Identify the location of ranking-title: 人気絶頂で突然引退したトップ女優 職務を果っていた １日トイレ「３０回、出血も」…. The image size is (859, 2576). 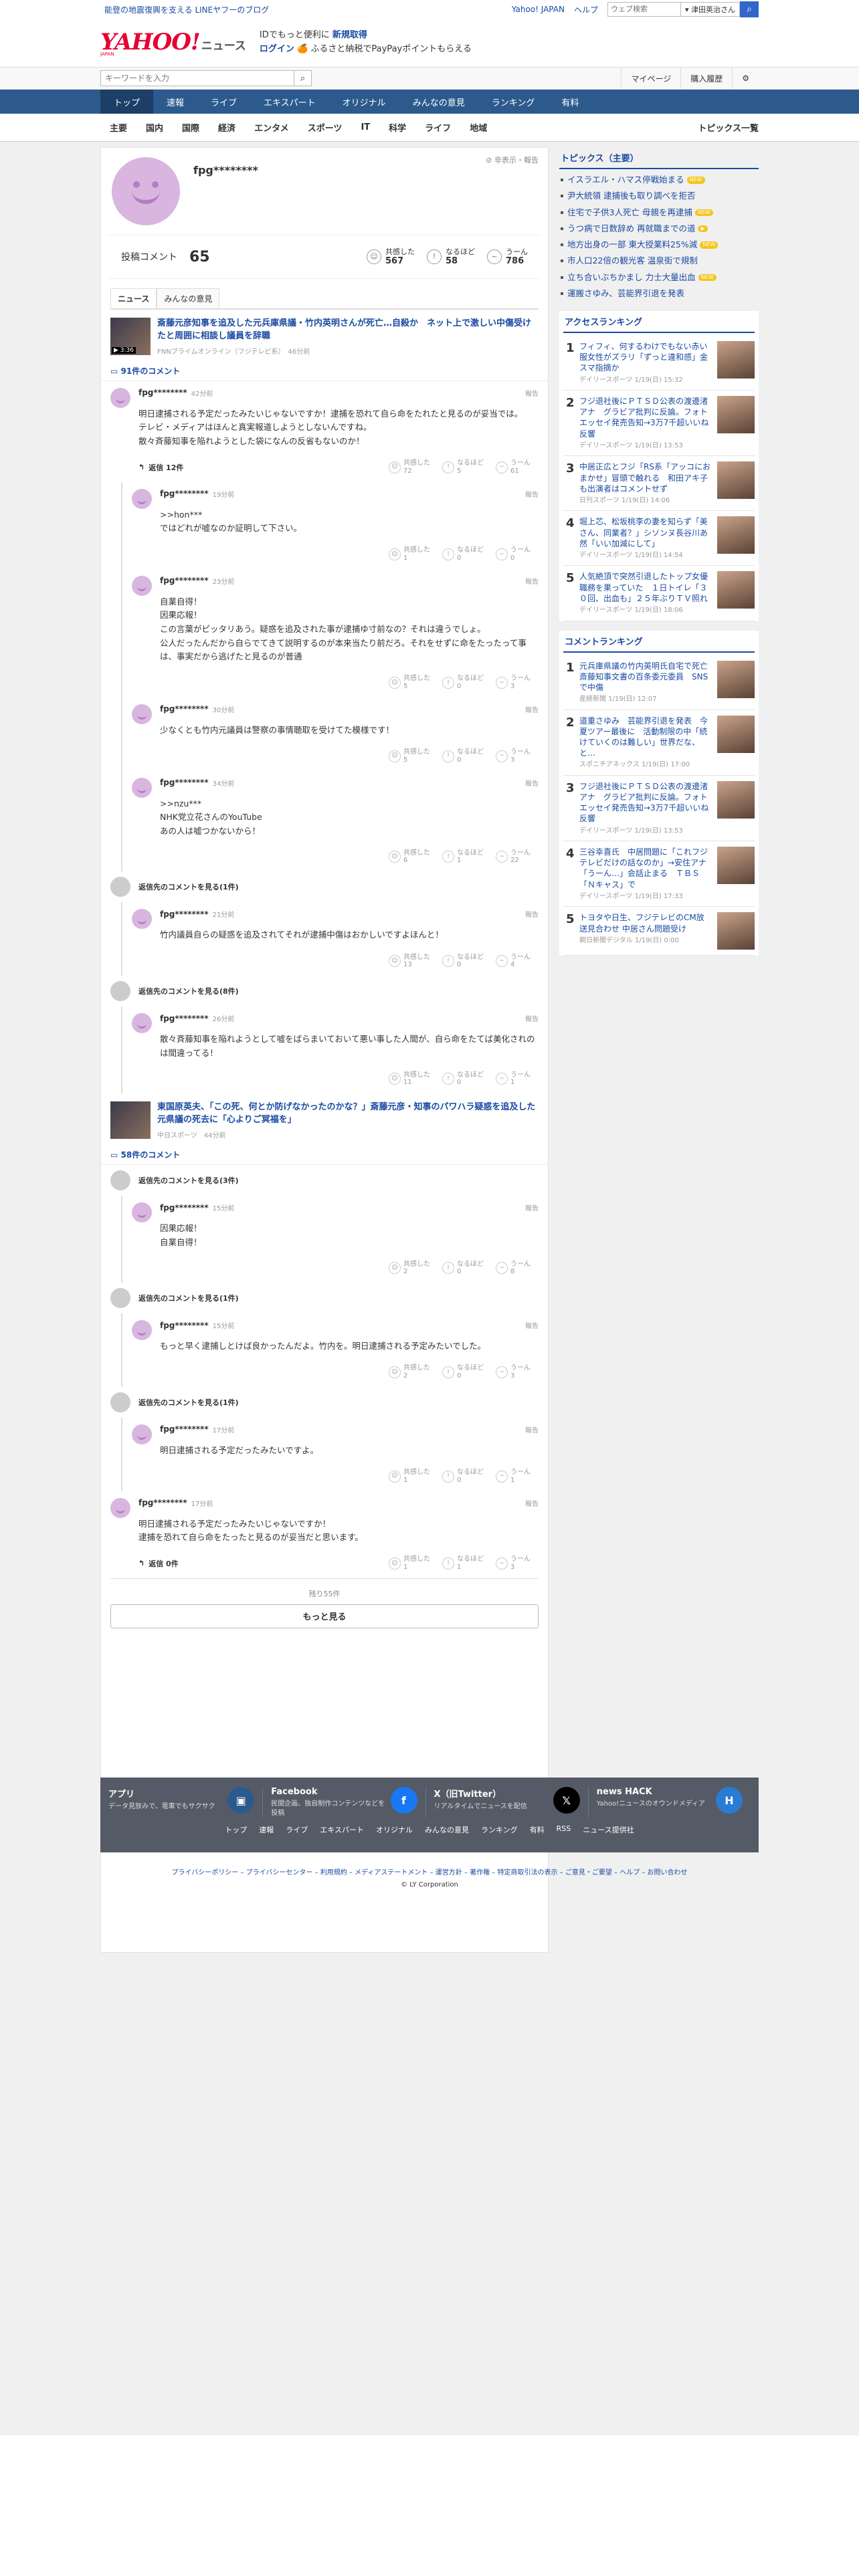
(647, 587).